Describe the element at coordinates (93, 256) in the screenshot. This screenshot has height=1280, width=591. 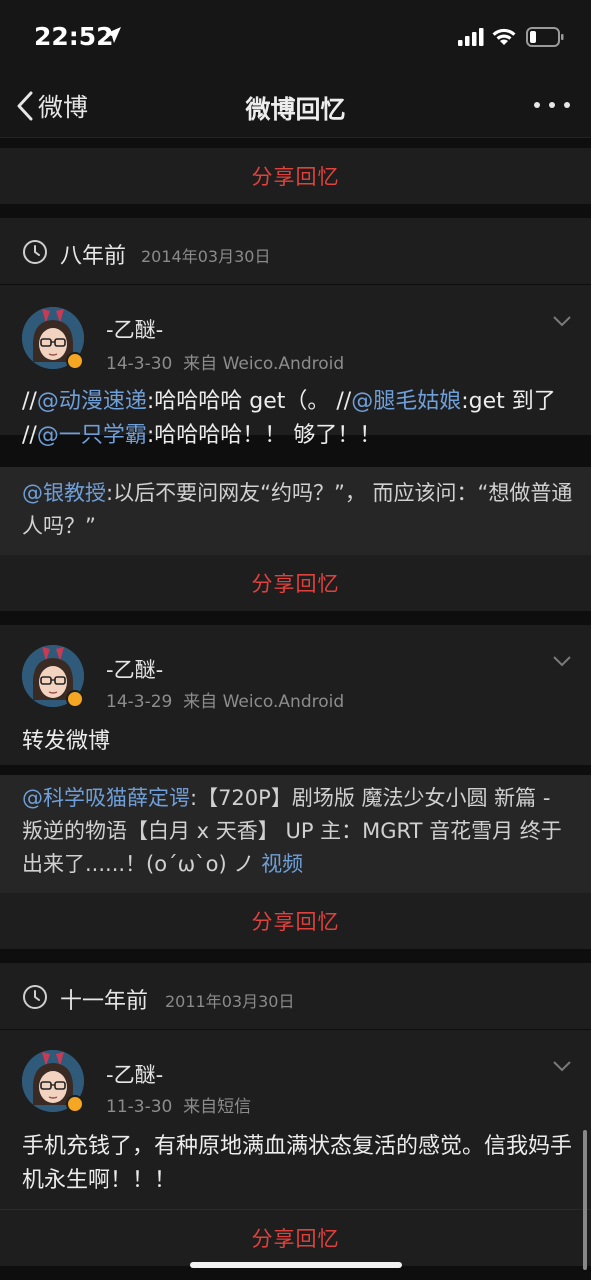
I see `year-label: 八年前` at that location.